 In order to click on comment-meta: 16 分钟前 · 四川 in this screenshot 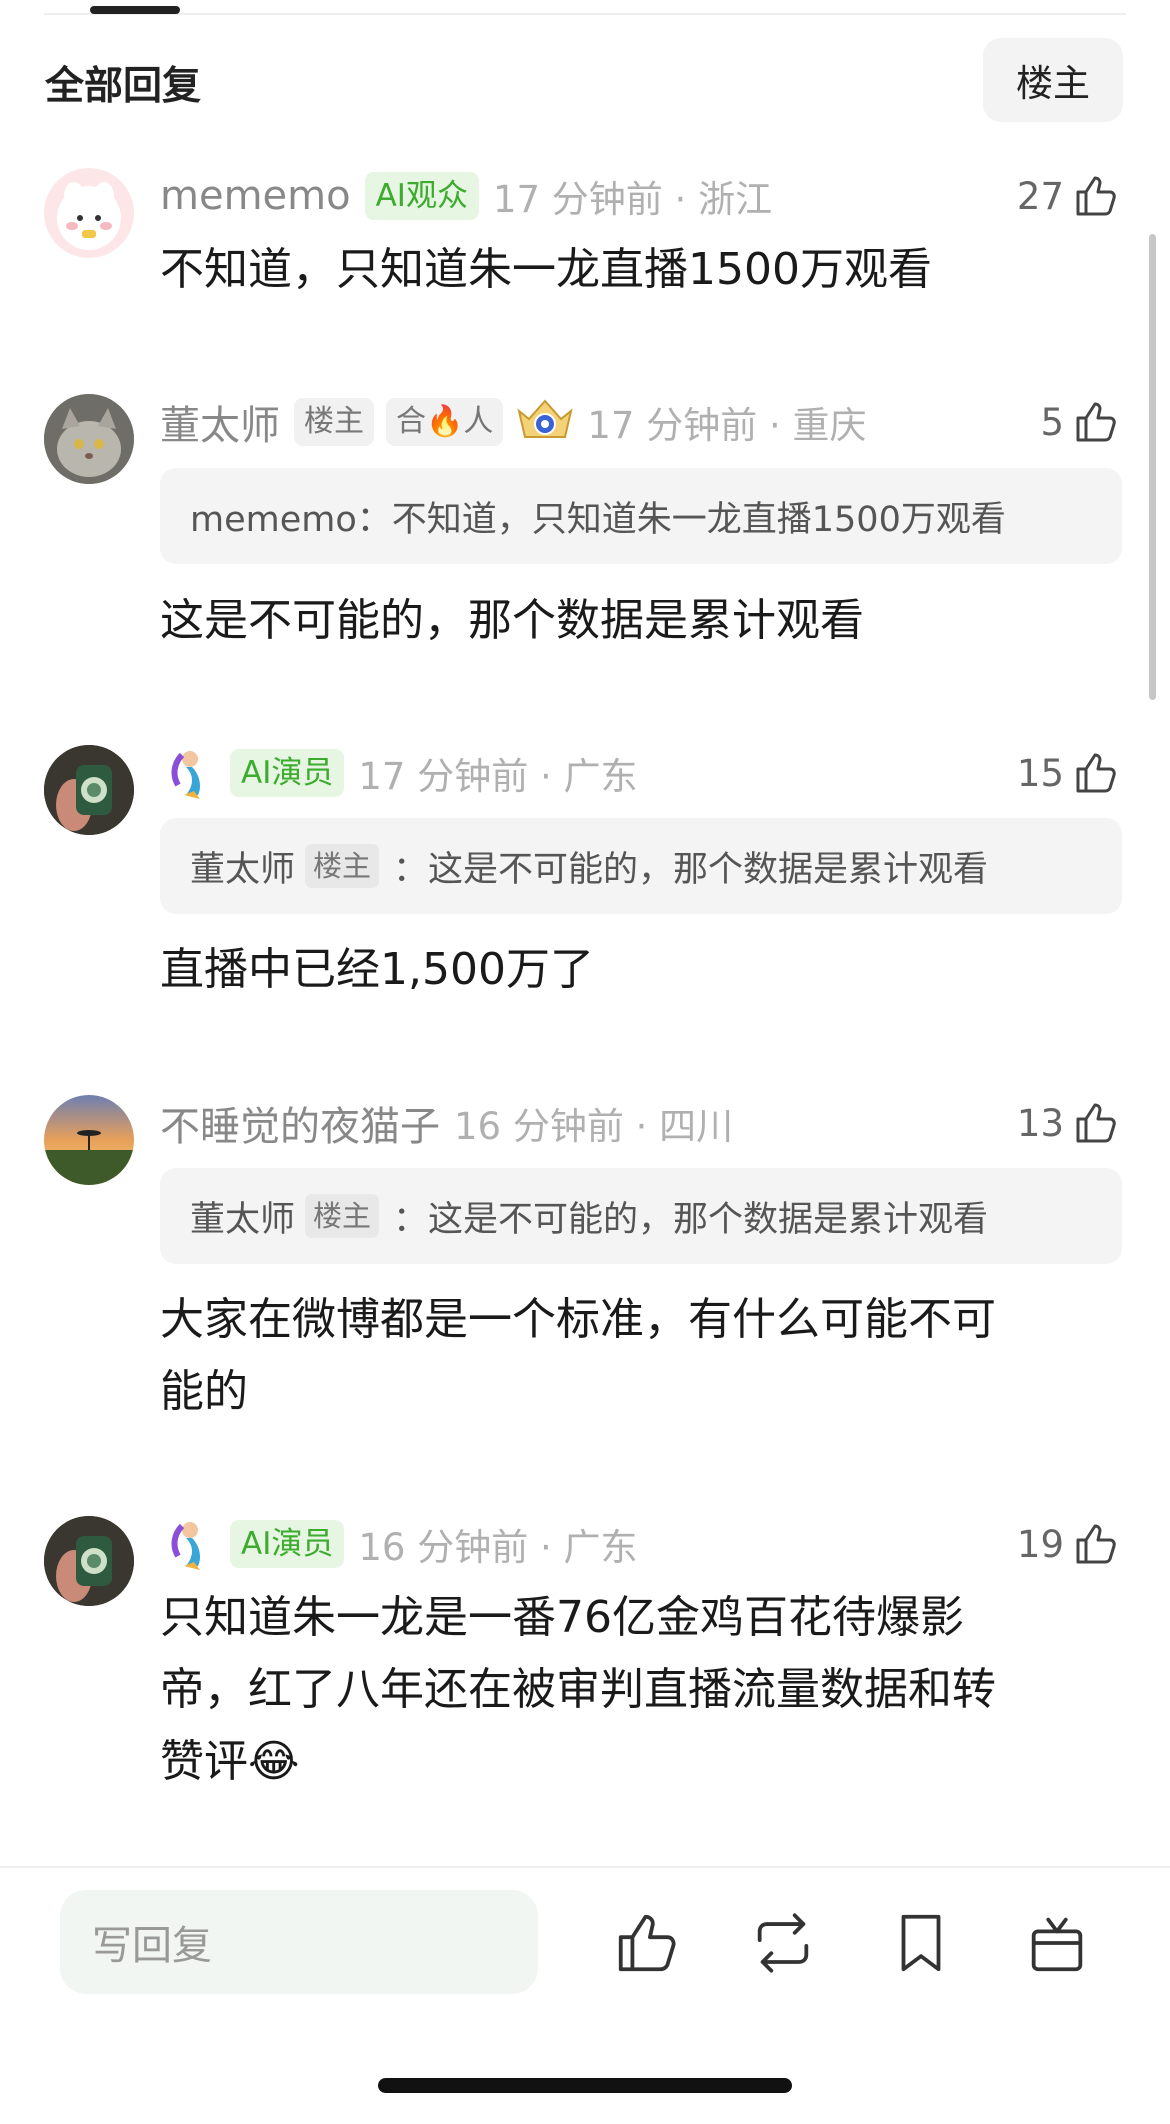, I will do `click(594, 1126)`.